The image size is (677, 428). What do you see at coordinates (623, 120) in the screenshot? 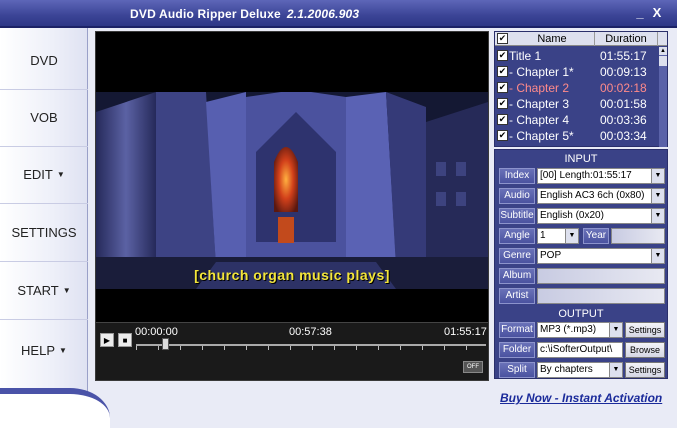
I see `item-duration: 00:03:36` at bounding box center [623, 120].